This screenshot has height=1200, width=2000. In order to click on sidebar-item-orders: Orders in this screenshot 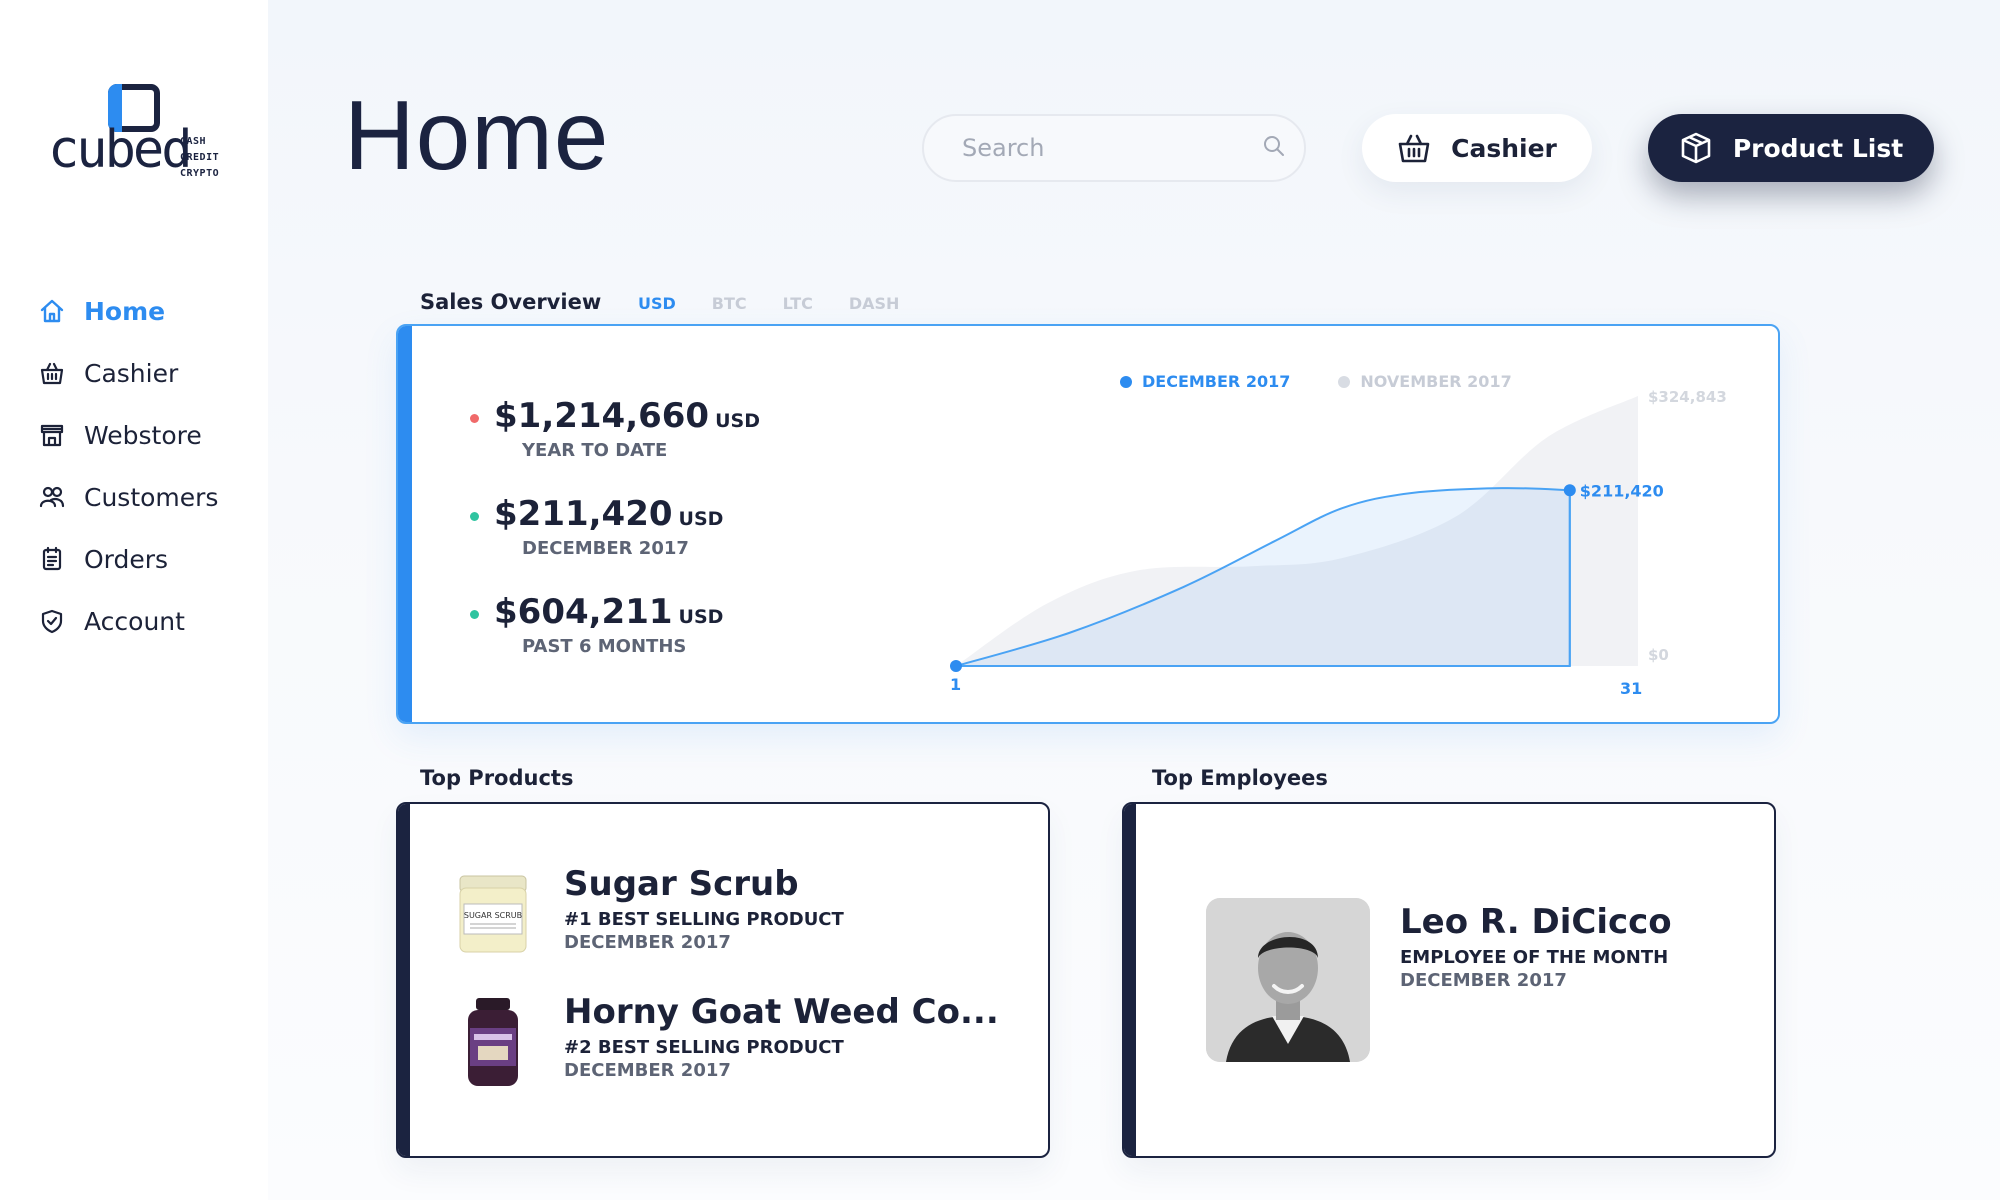, I will do `click(128, 559)`.